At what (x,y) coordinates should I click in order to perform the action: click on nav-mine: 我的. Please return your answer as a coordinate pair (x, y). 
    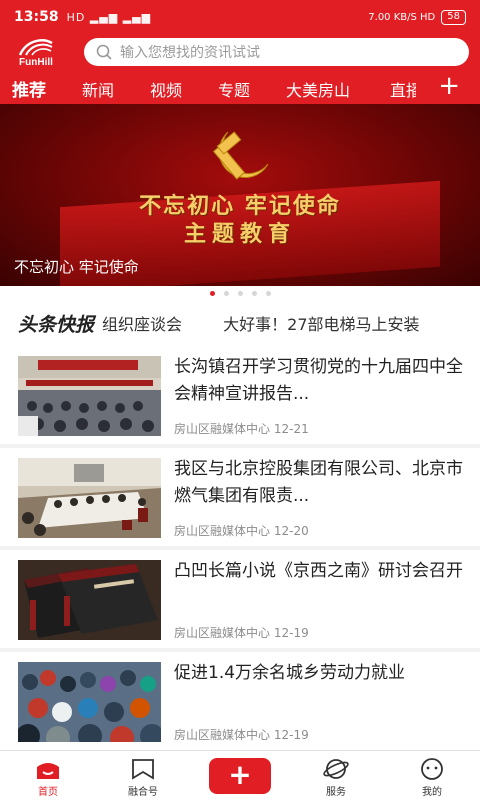
    Looking at the image, I should click on (432, 776).